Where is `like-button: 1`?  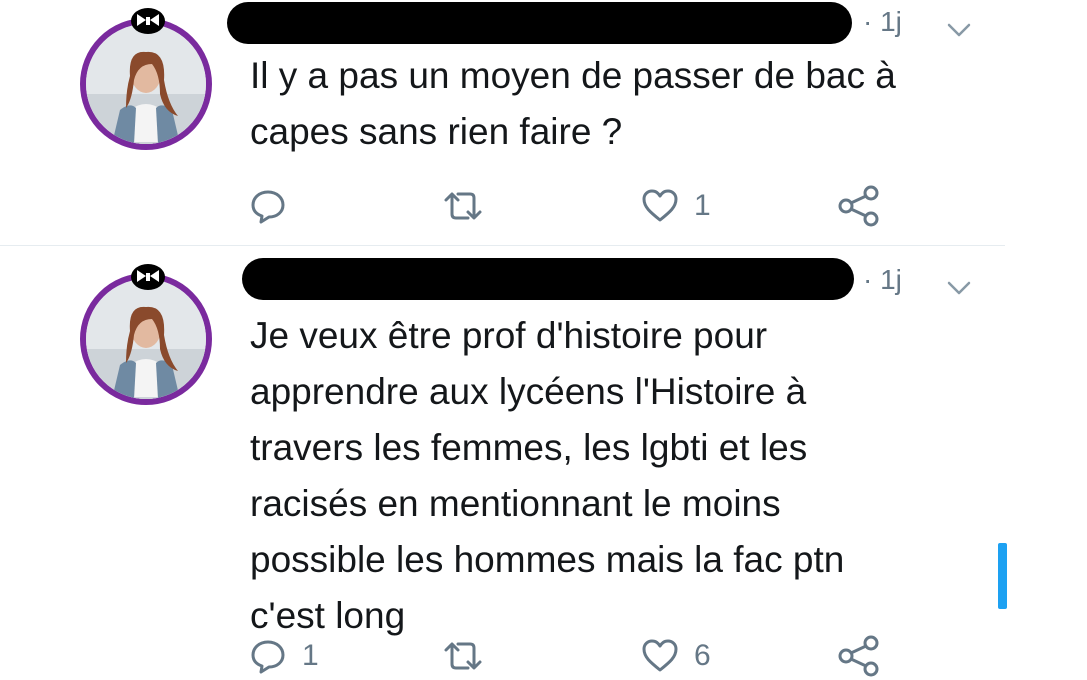
like-button: 1 is located at coordinates (675, 206).